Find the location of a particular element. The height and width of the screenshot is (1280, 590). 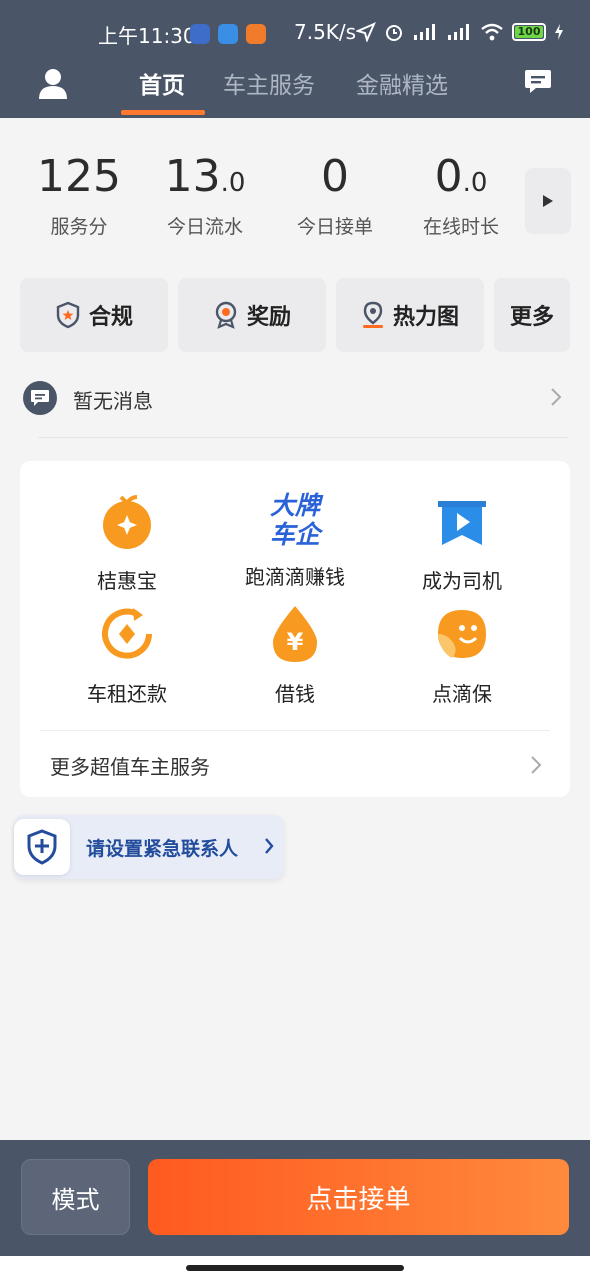

service-become-driver: 成为司机 is located at coordinates (462, 542).